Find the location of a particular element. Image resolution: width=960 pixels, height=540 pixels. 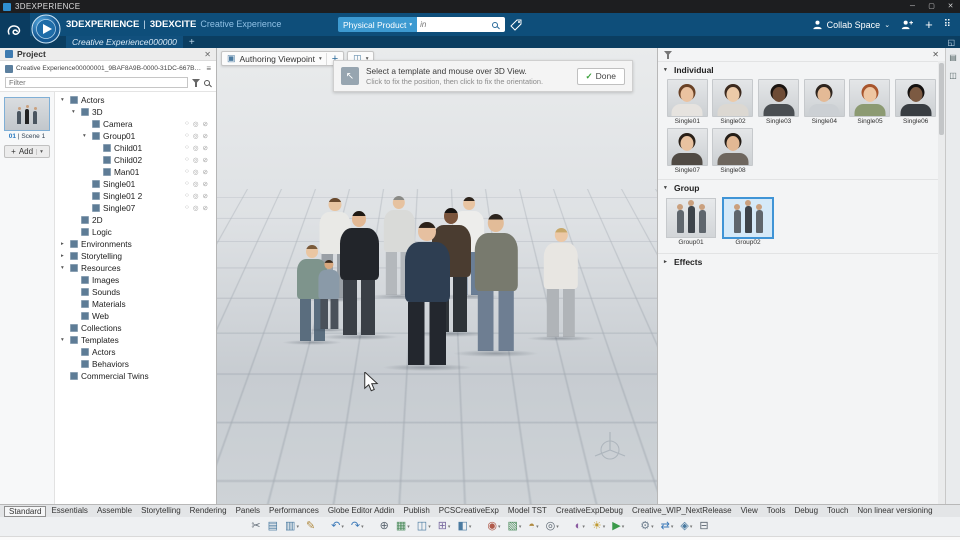

render-icon: ▧ ▾ is located at coordinates (514, 526).